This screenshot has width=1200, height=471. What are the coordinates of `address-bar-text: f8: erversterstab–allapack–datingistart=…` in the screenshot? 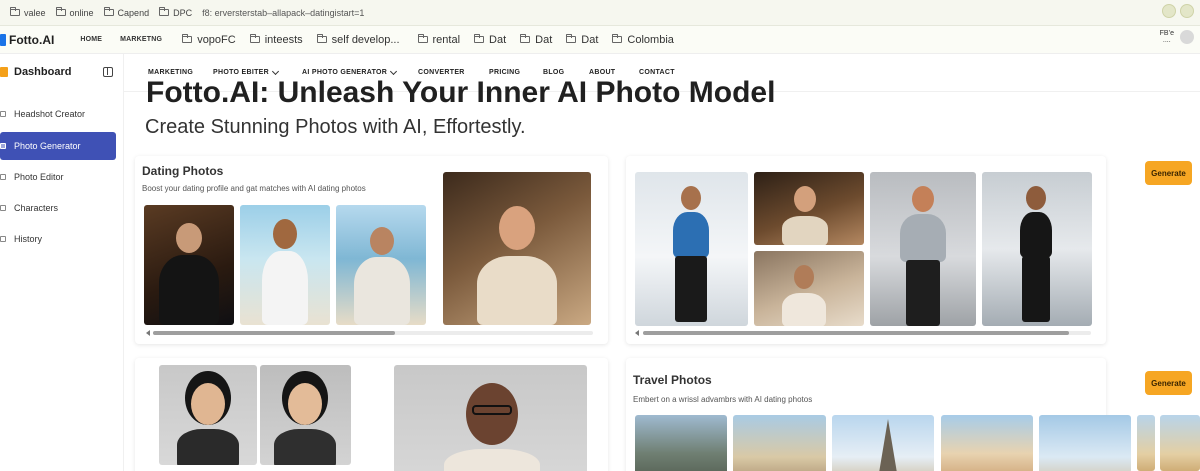 It's located at (283, 13).